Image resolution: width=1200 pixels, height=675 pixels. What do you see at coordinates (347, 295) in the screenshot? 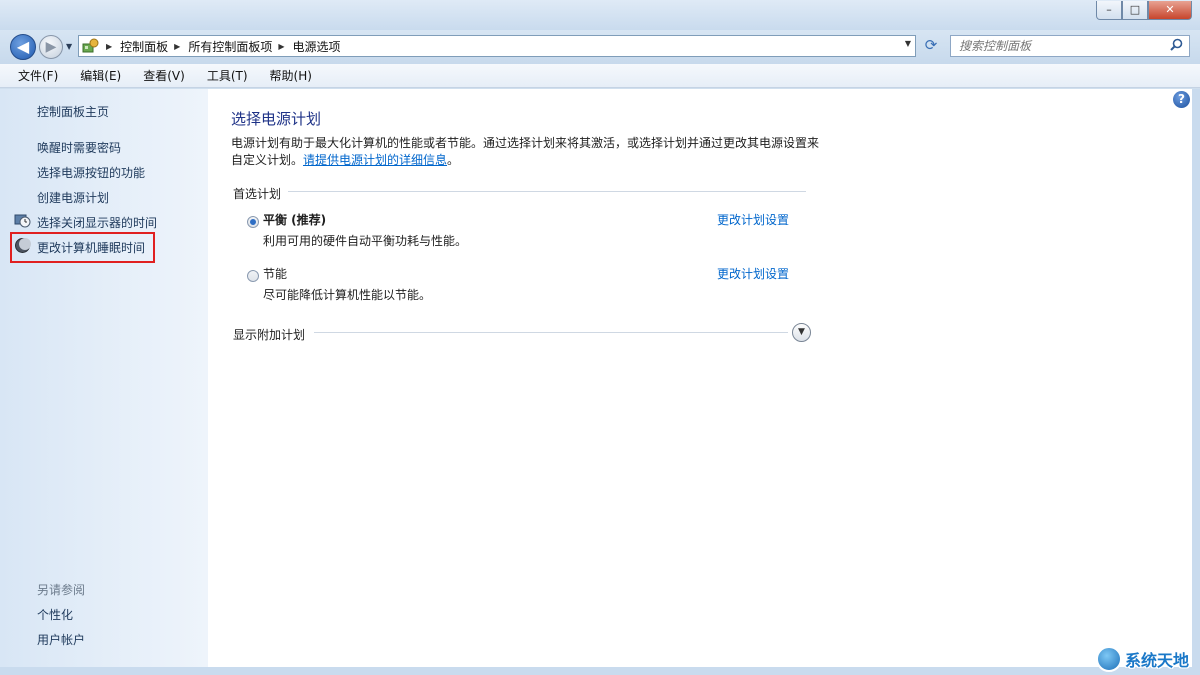
I see `plan-desc-power-saver: 尽可能降低计算机性能以节能。` at bounding box center [347, 295].